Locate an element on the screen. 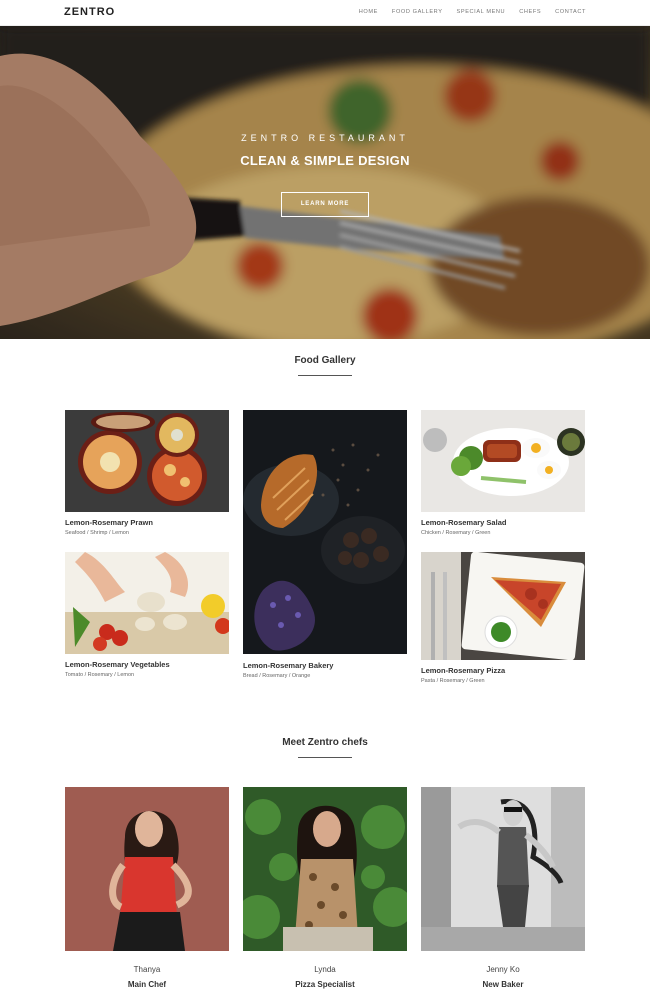  prawn-image is located at coordinates (147, 461).